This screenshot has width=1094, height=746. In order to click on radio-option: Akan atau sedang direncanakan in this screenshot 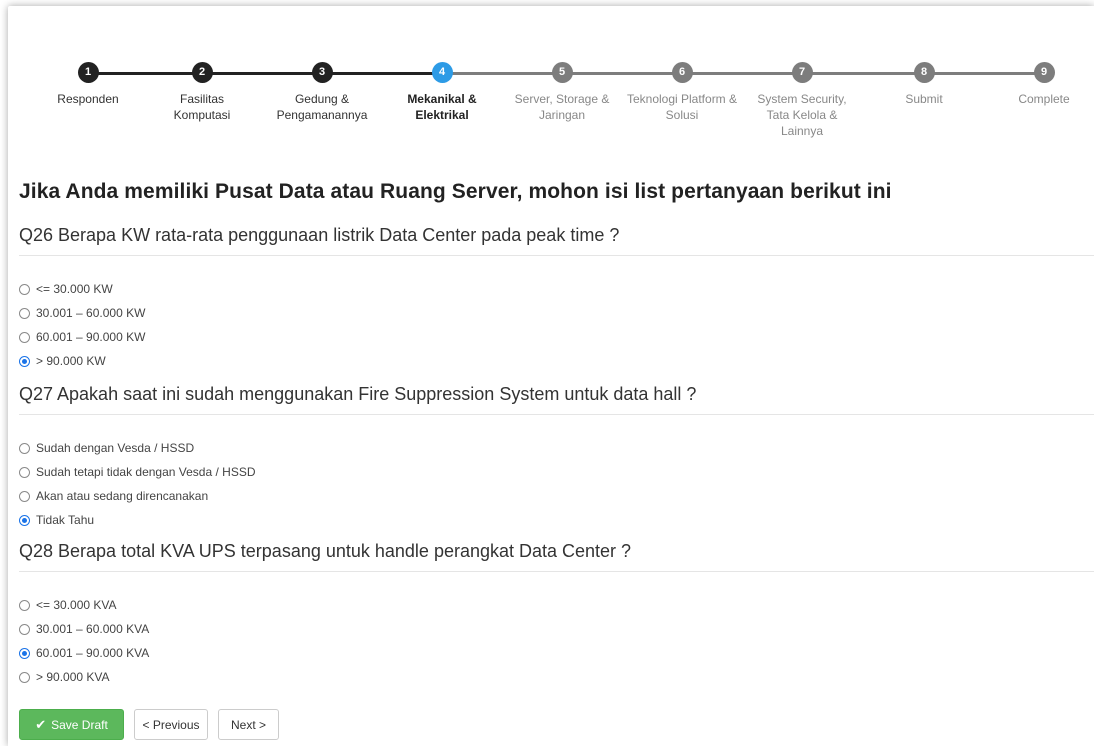, I will do `click(556, 496)`.